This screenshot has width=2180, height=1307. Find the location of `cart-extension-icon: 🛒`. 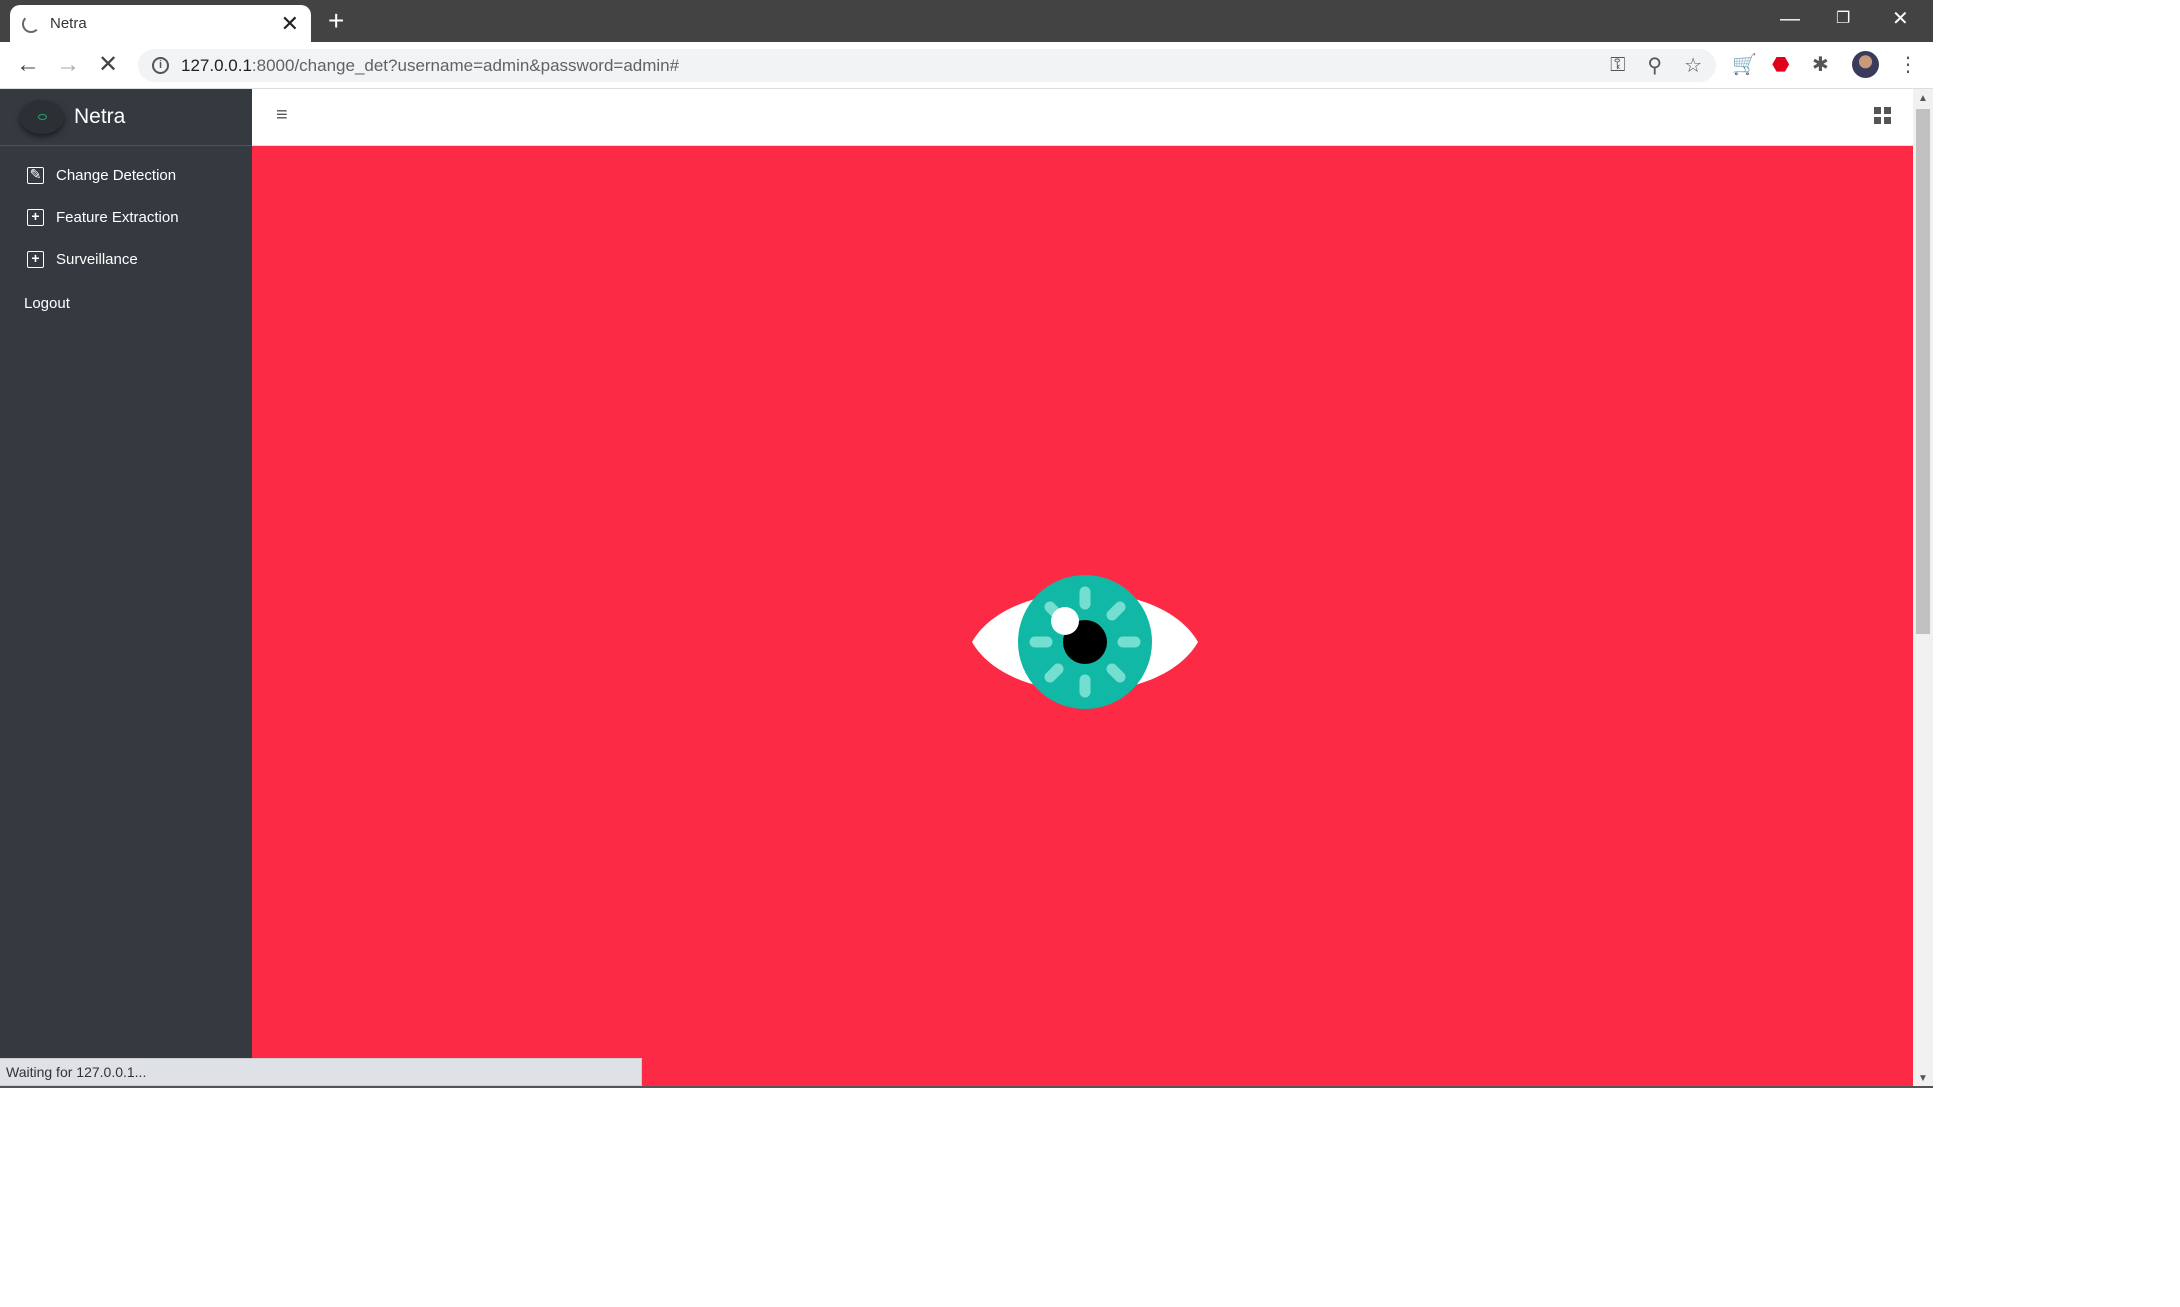

cart-extension-icon: 🛒 is located at coordinates (1744, 65).